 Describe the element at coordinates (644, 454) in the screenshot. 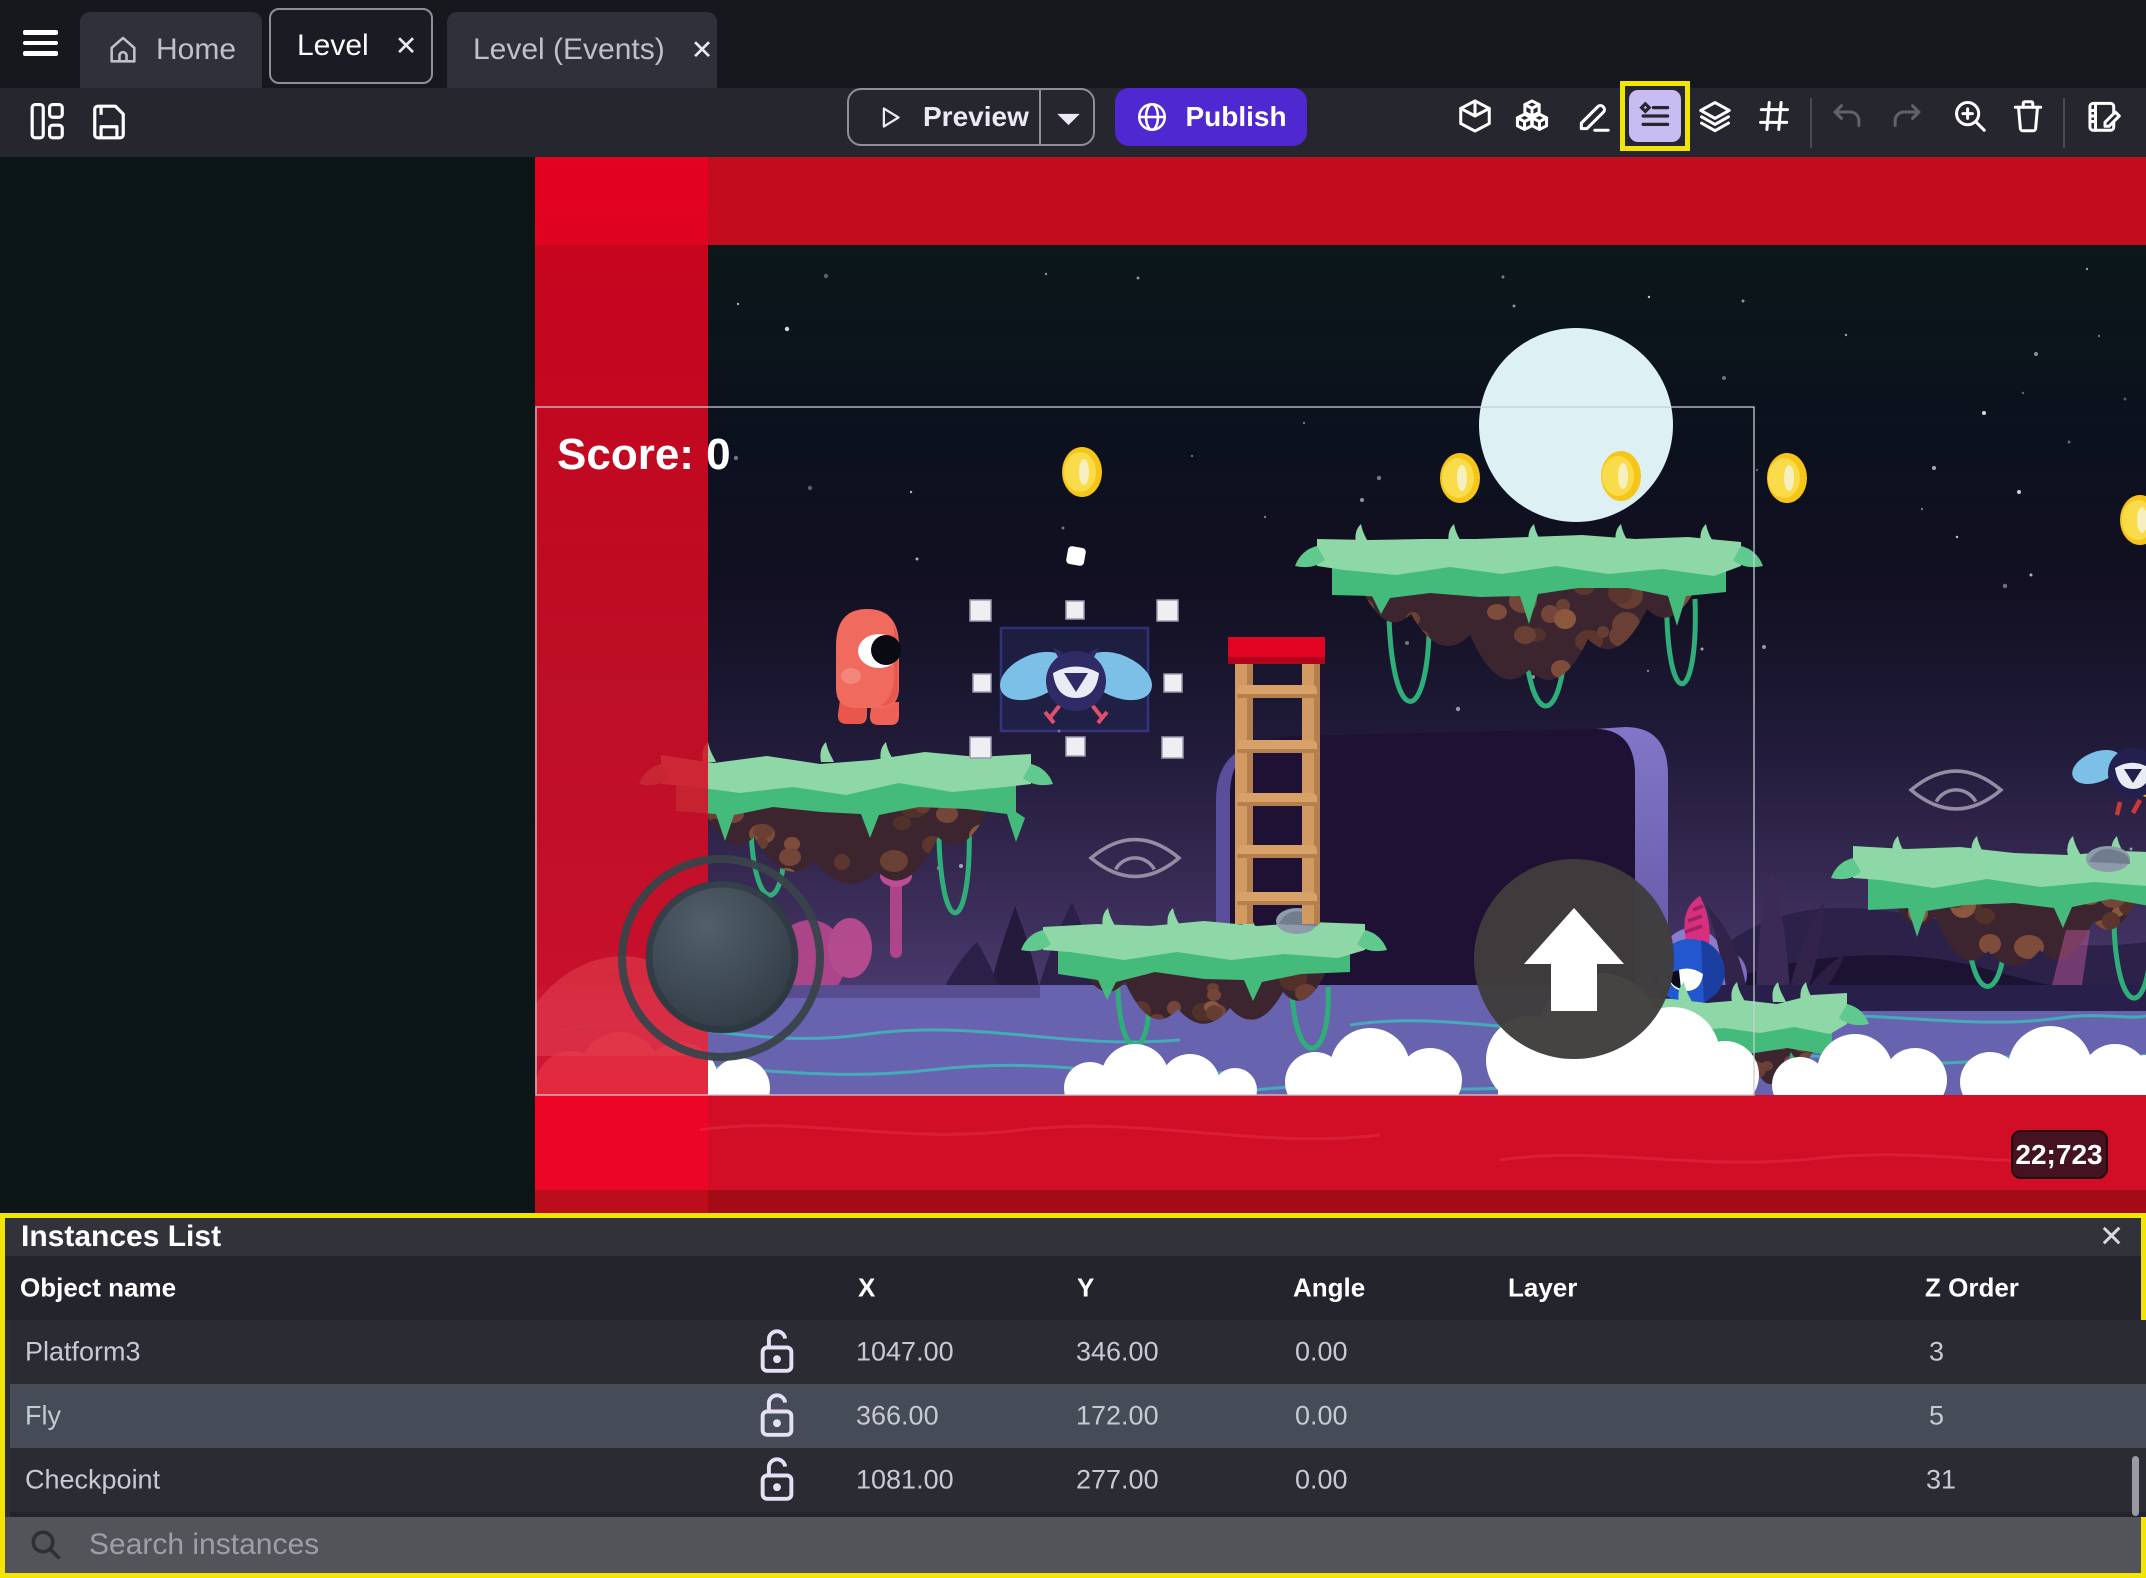

I see `svg-text: Score: 0` at that location.